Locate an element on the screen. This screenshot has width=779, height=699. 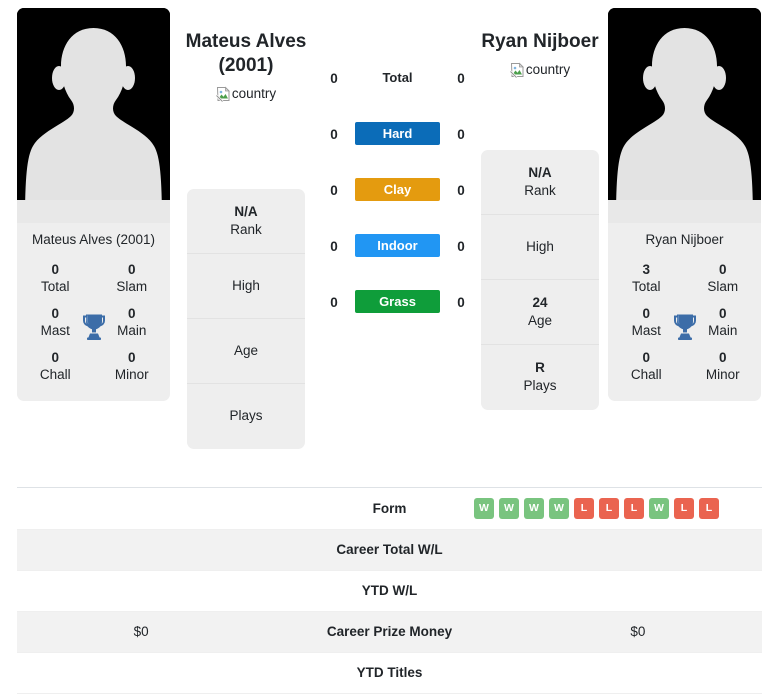
surface-badge-hard: Hard is located at coordinates (397, 133).